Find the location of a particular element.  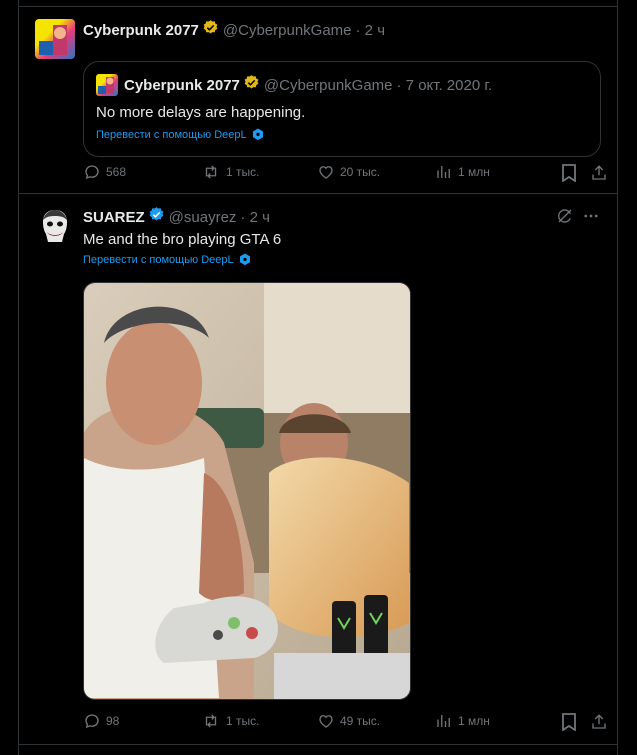

more-icon is located at coordinates (591, 216).